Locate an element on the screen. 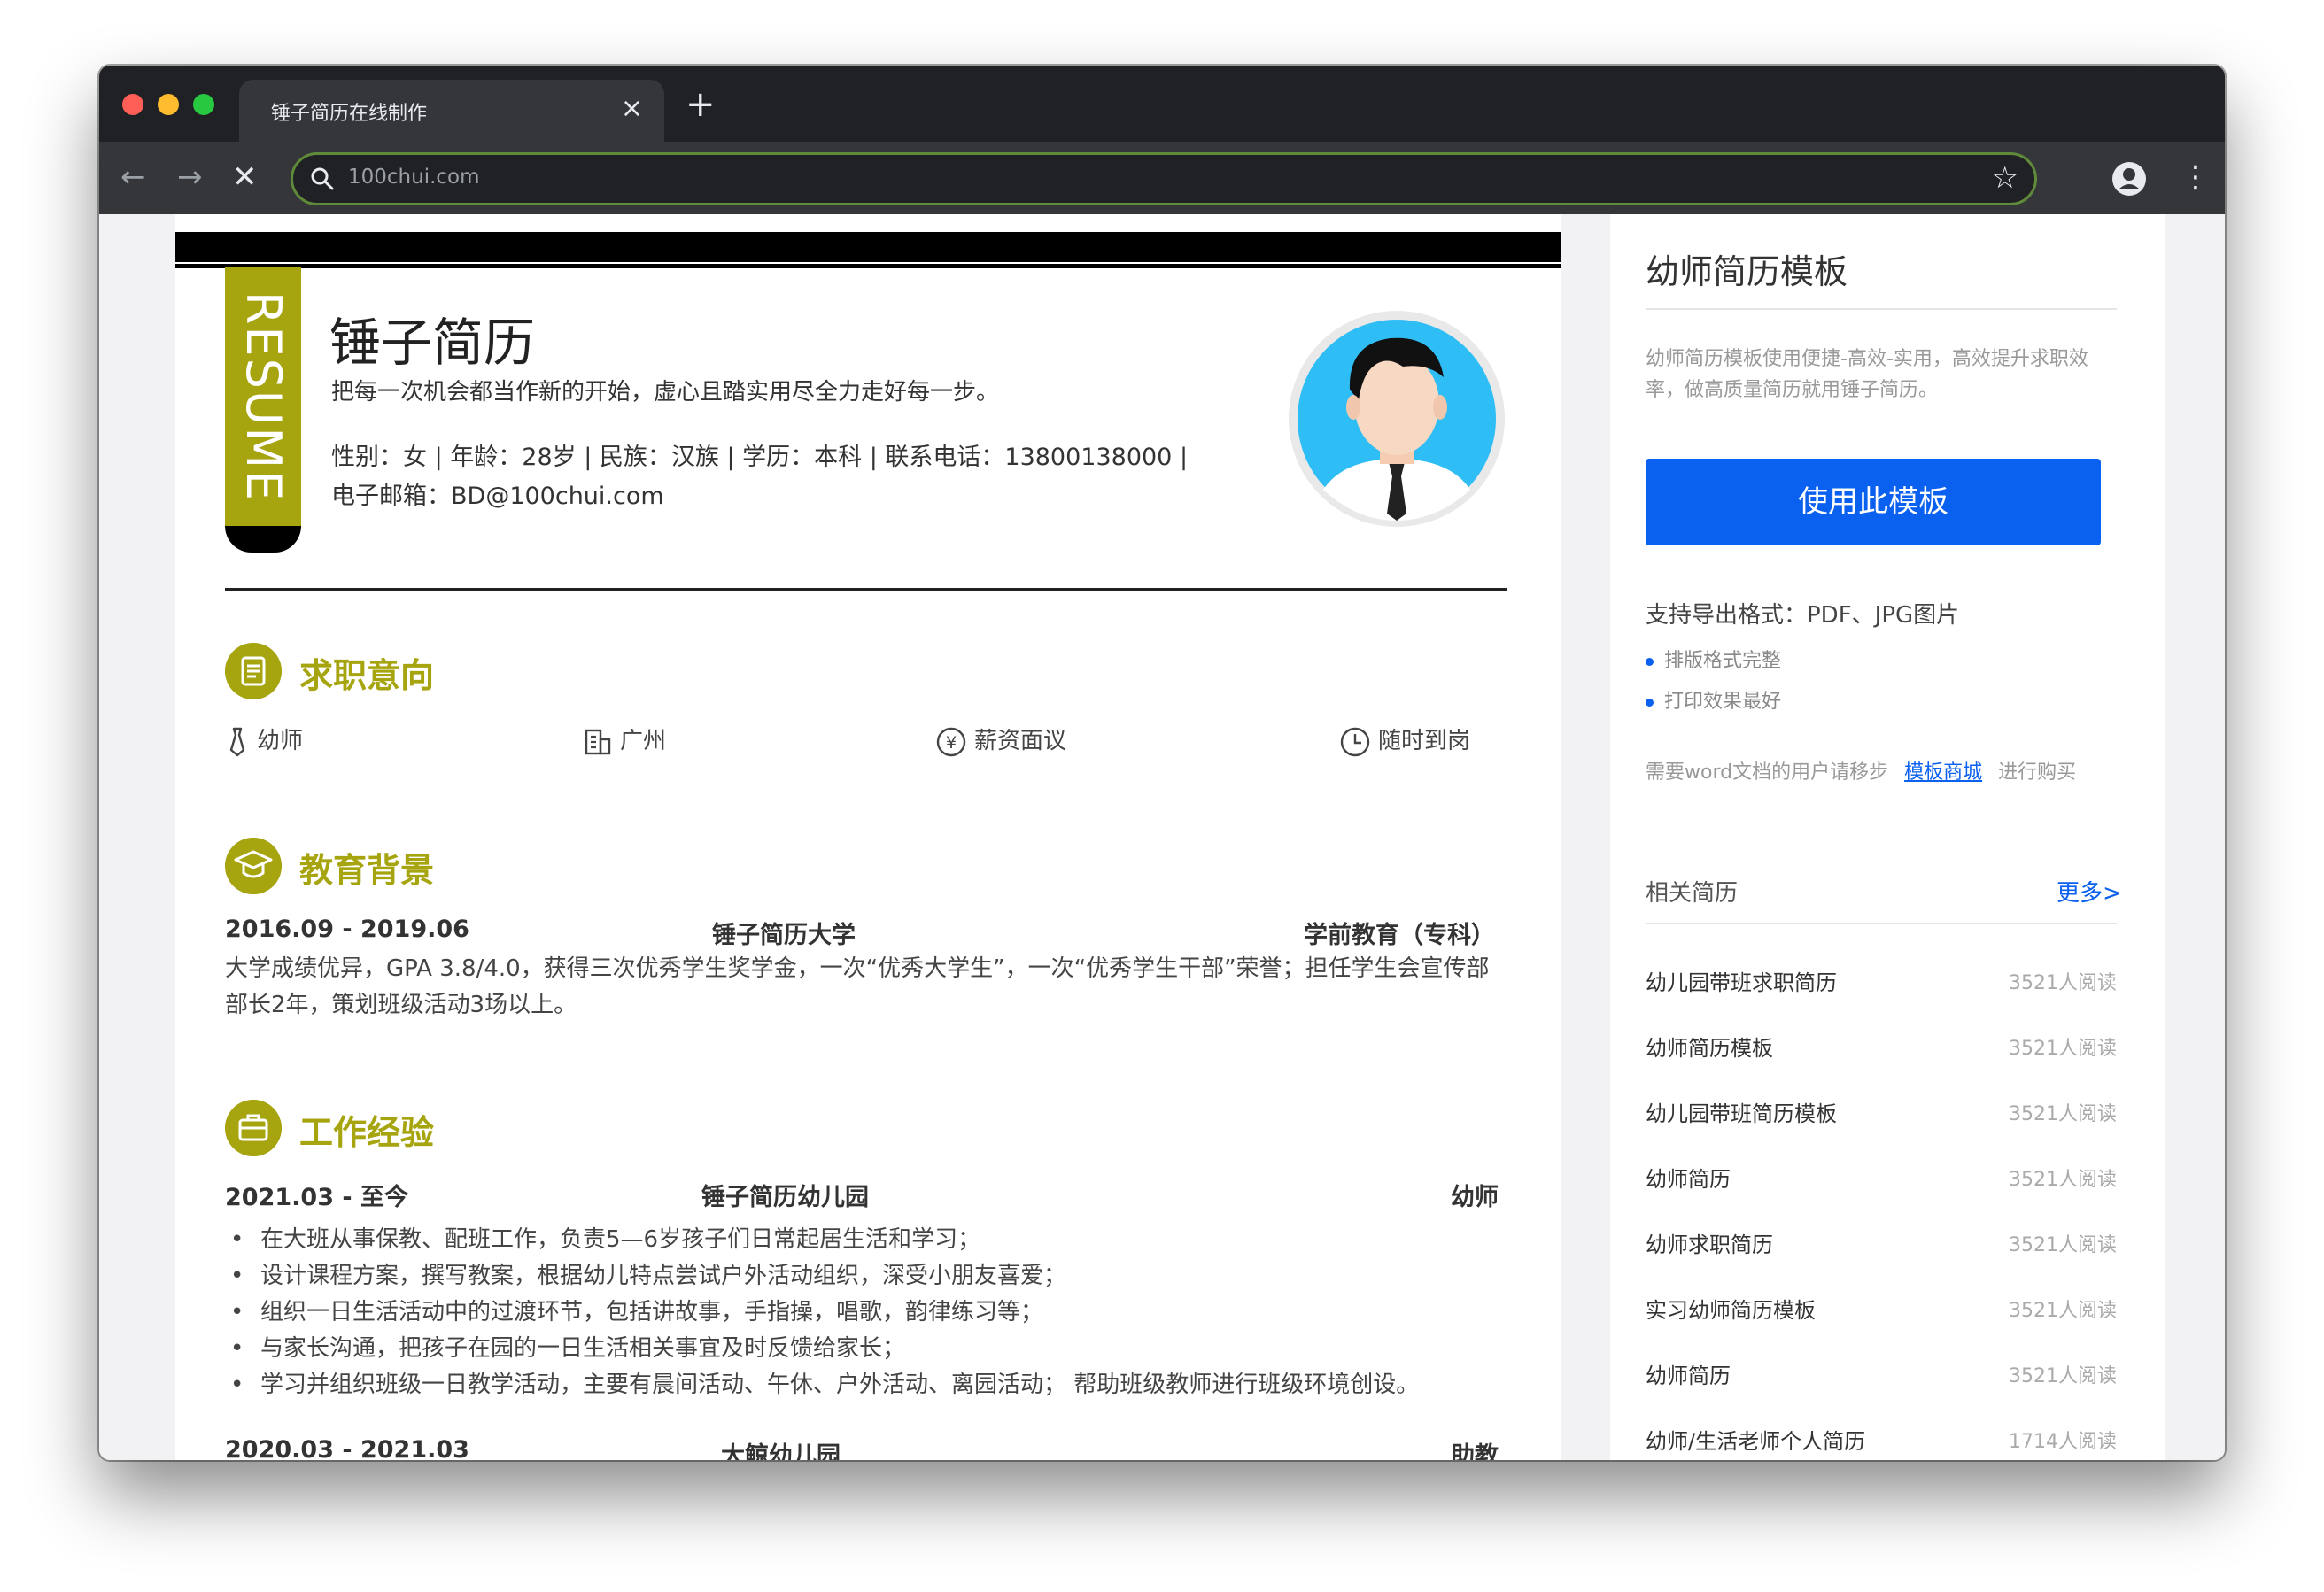 Image resolution: width=2324 pixels, height=1592 pixels. bullet-dot-icon is located at coordinates (1650, 661).